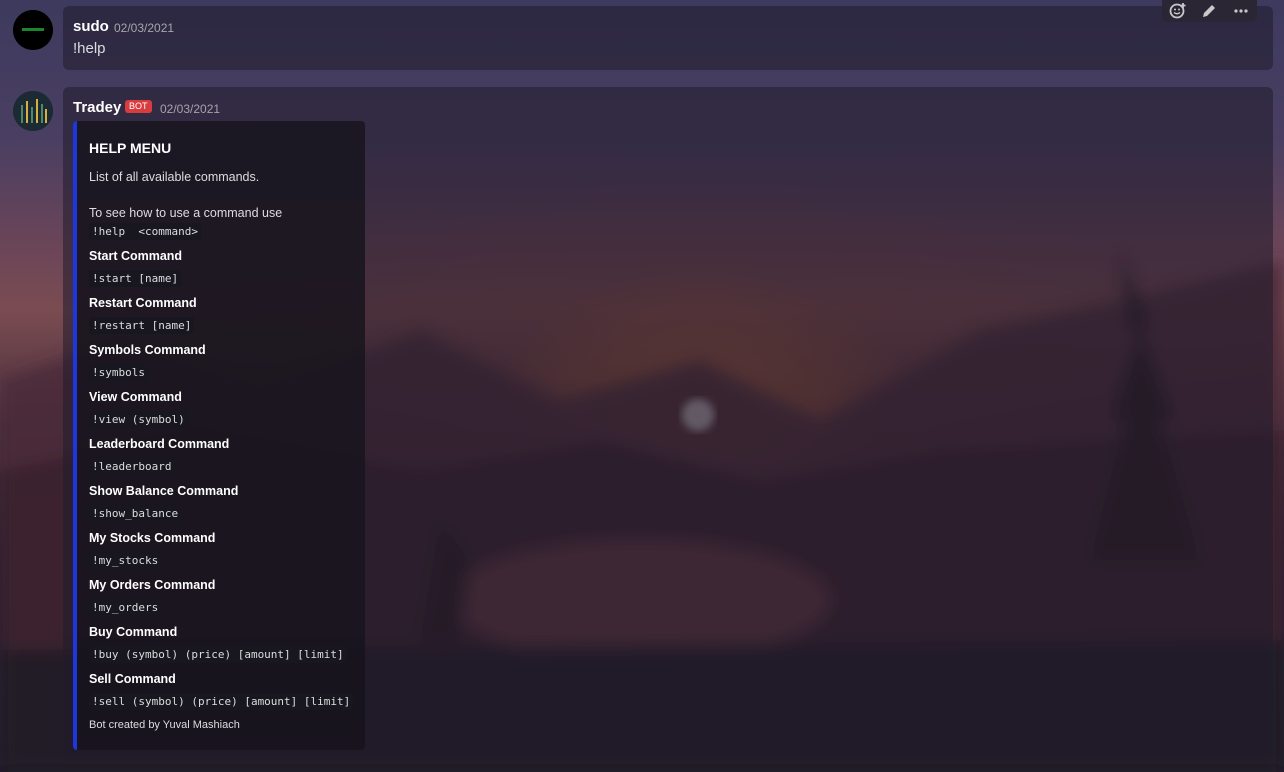 The image size is (1284, 772). I want to click on embed-footer: Bot created by Yuval Mashiach, so click(164, 725).